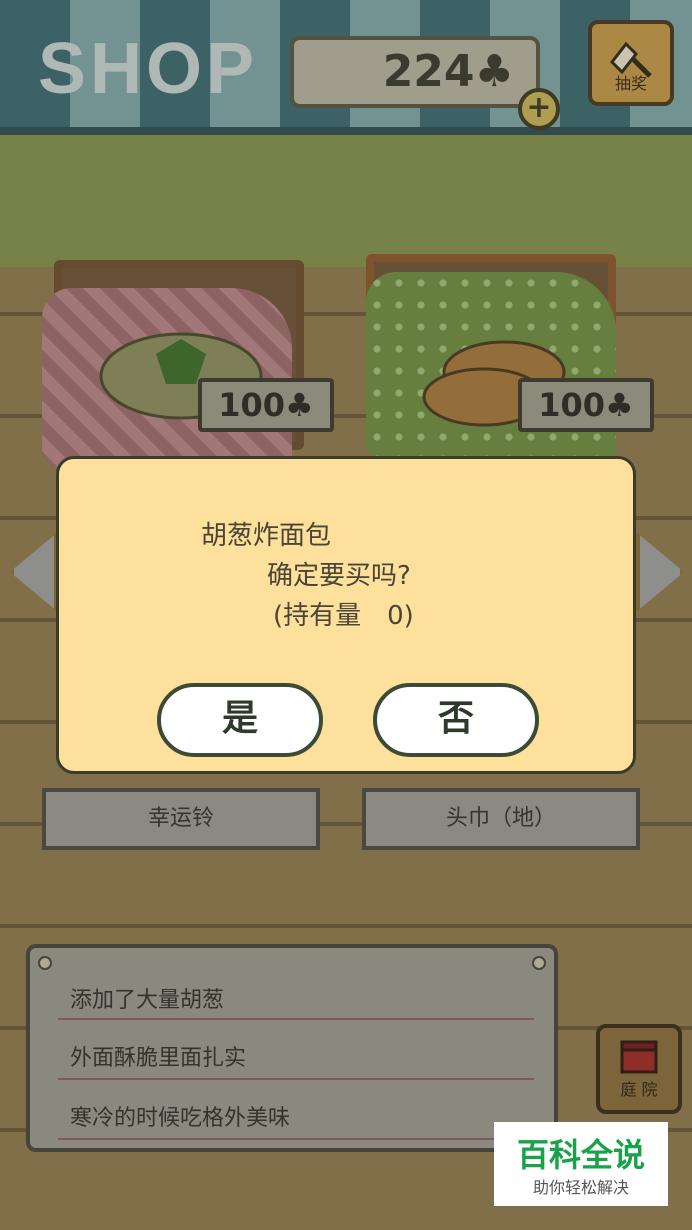 This screenshot has height=1230, width=692. Describe the element at coordinates (339, 576) in the screenshot. I see `confirm-question: 确定要买吗?` at that location.